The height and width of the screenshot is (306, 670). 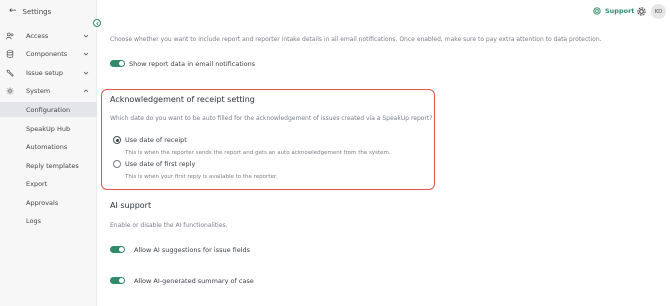 I want to click on sidebar-subitem-label: Automations, so click(x=47, y=146).